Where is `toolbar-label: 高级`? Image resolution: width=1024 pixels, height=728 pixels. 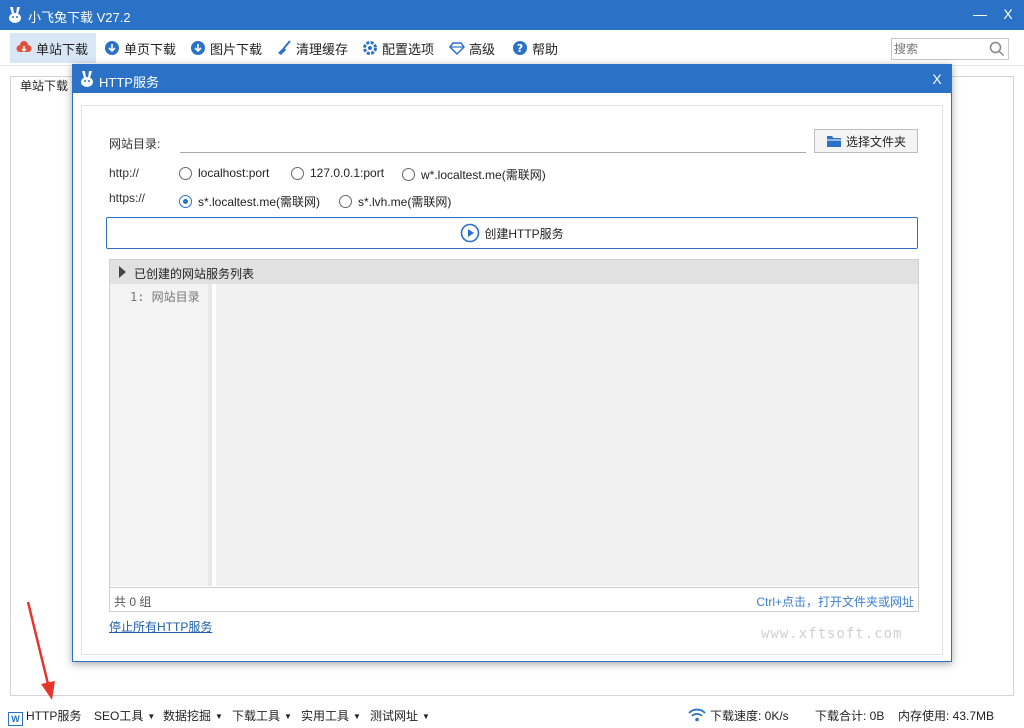
toolbar-label: 高级 is located at coordinates (482, 49).